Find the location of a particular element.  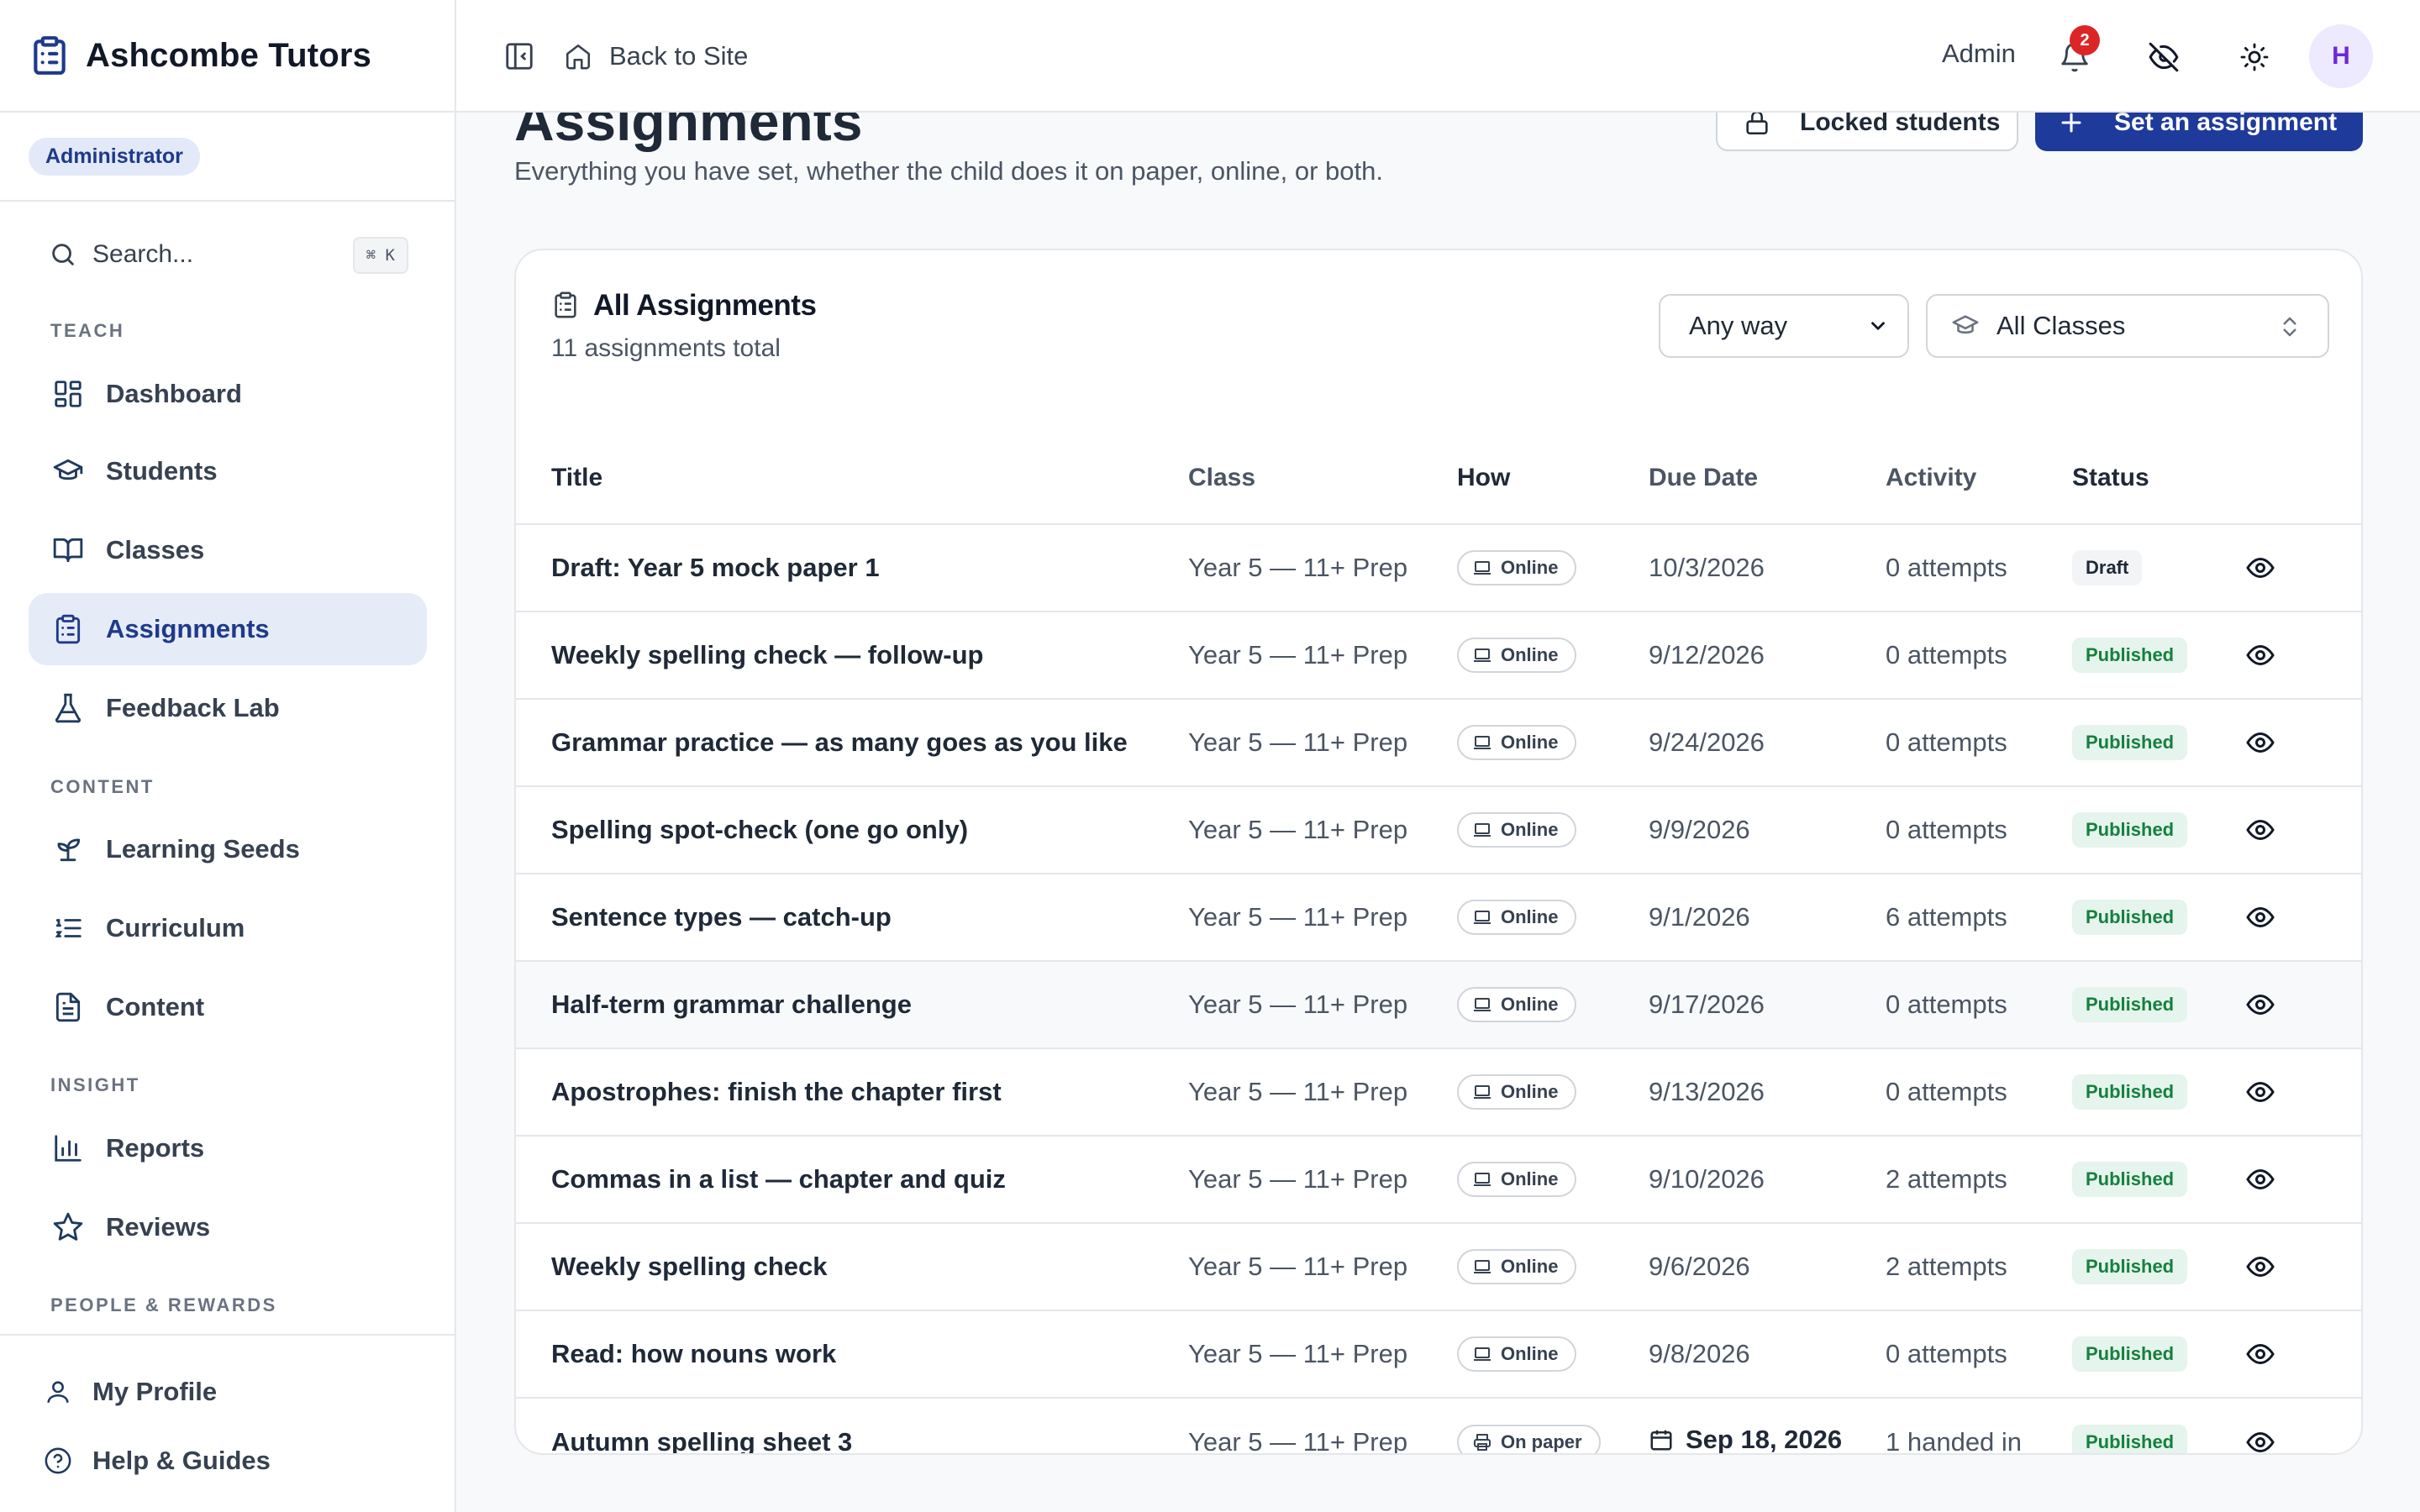

sidebar-item-reviews: Reviews is located at coordinates (228, 1227).